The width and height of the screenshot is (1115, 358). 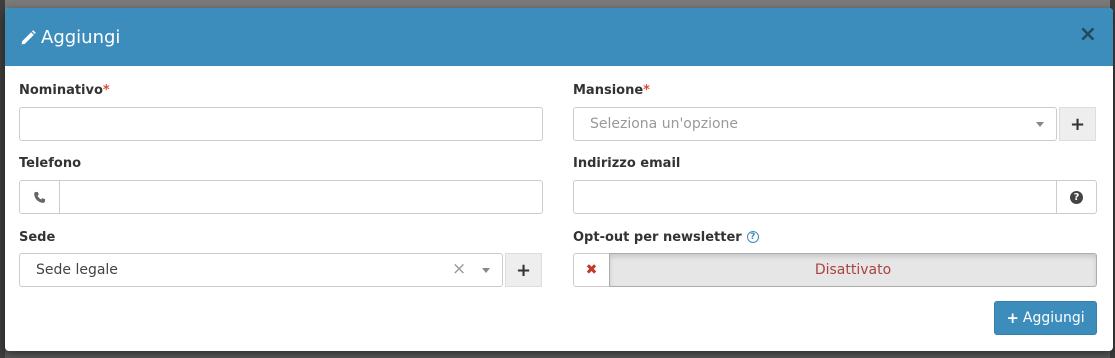 What do you see at coordinates (77, 270) in the screenshot?
I see `sede-selected: Sede legale` at bounding box center [77, 270].